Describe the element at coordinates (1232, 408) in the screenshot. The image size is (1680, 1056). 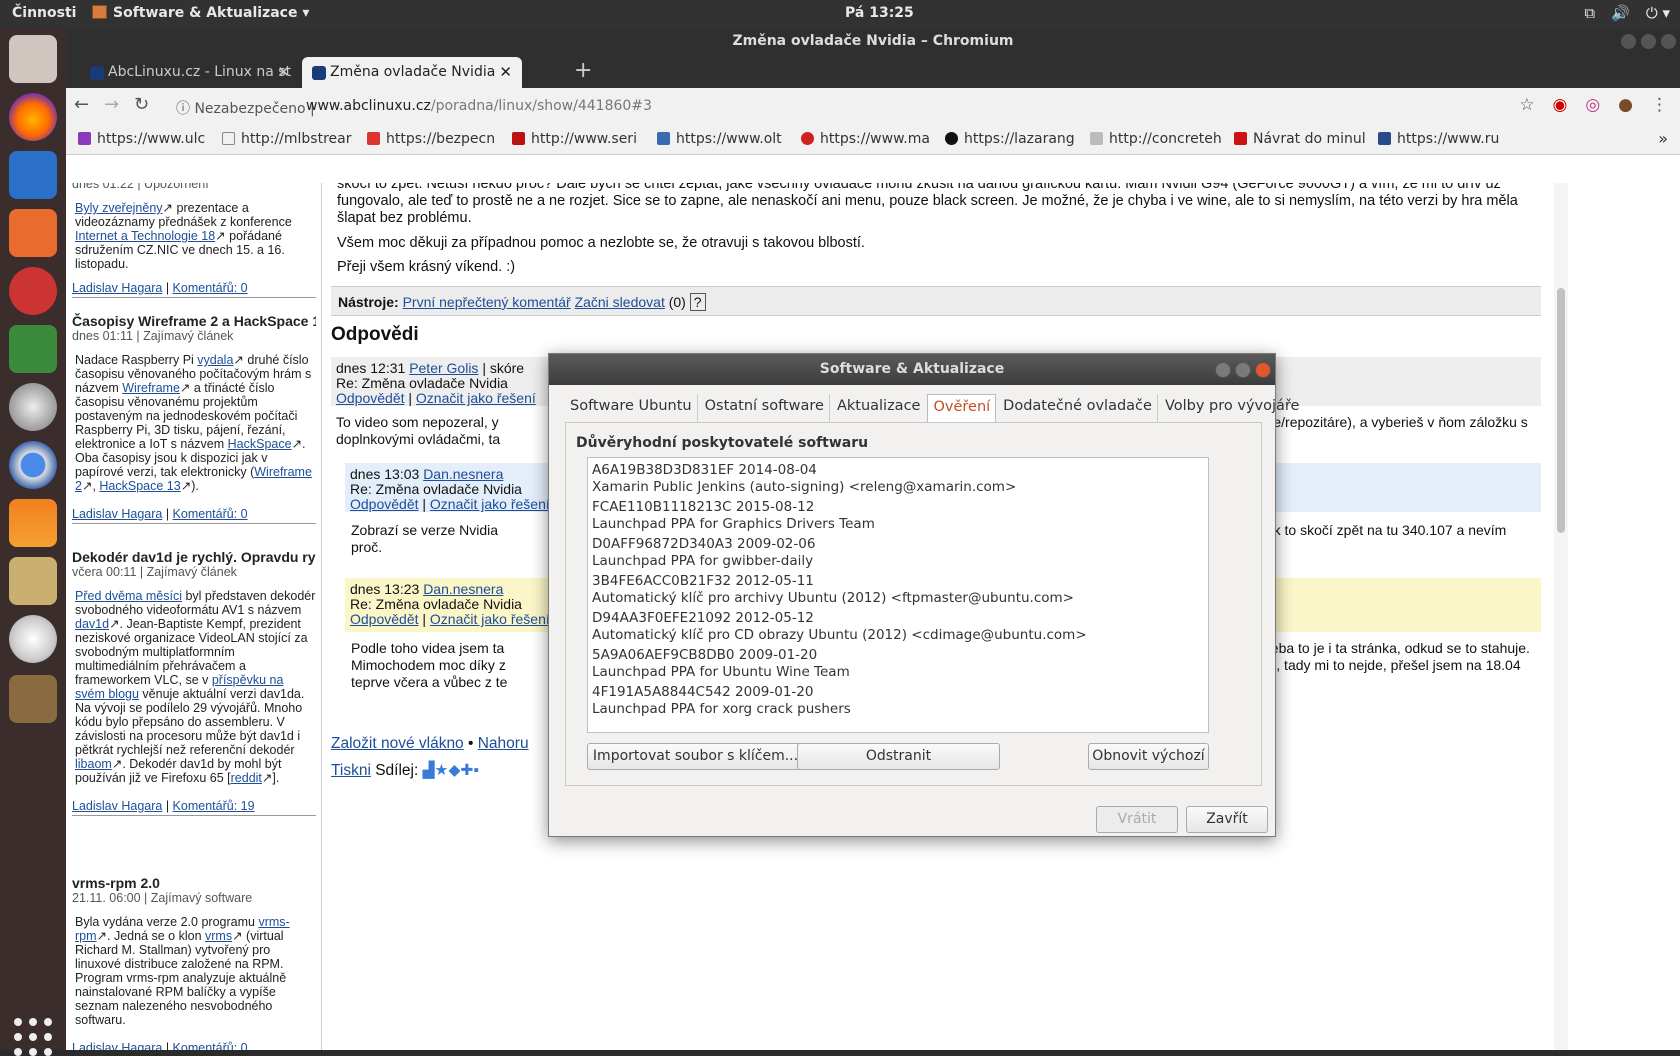
I see `tab-developer-options: Volby pro vývojáře` at that location.